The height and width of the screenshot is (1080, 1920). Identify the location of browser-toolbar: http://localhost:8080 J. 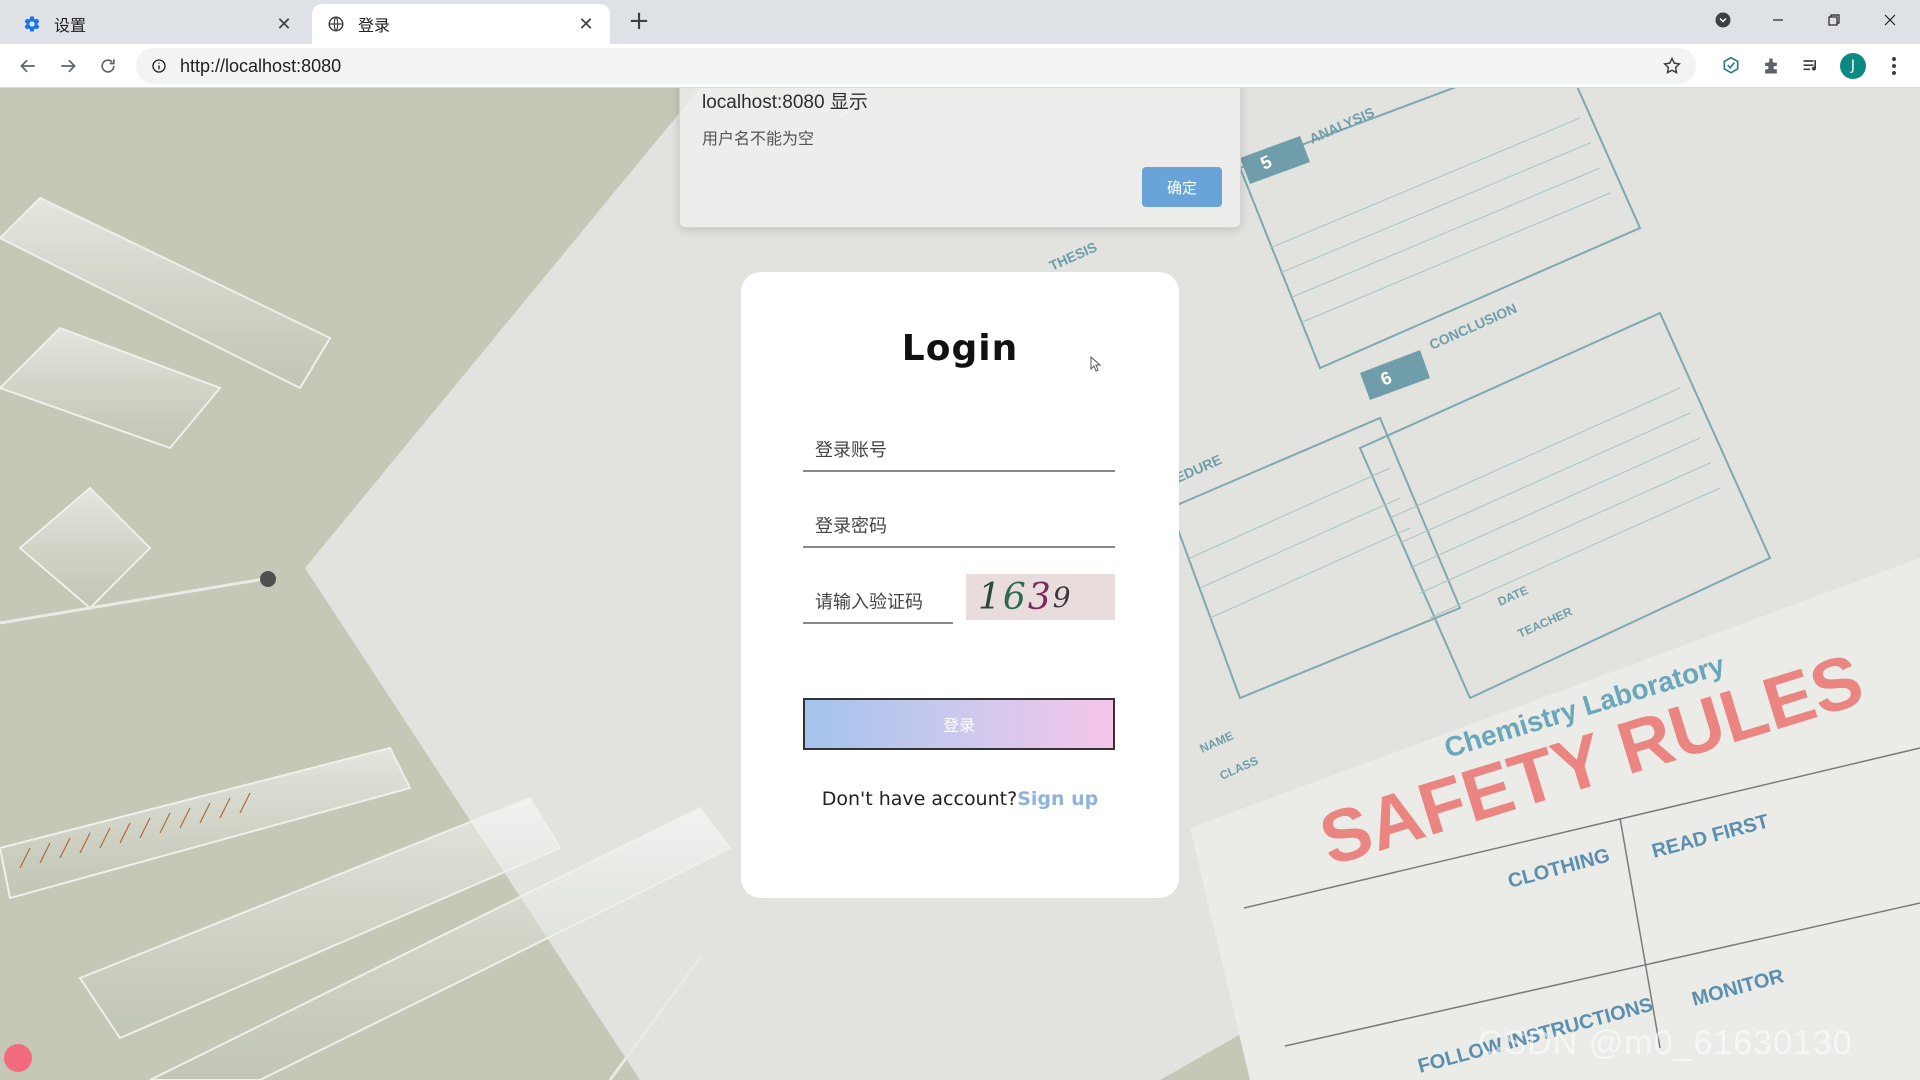
(960, 66).